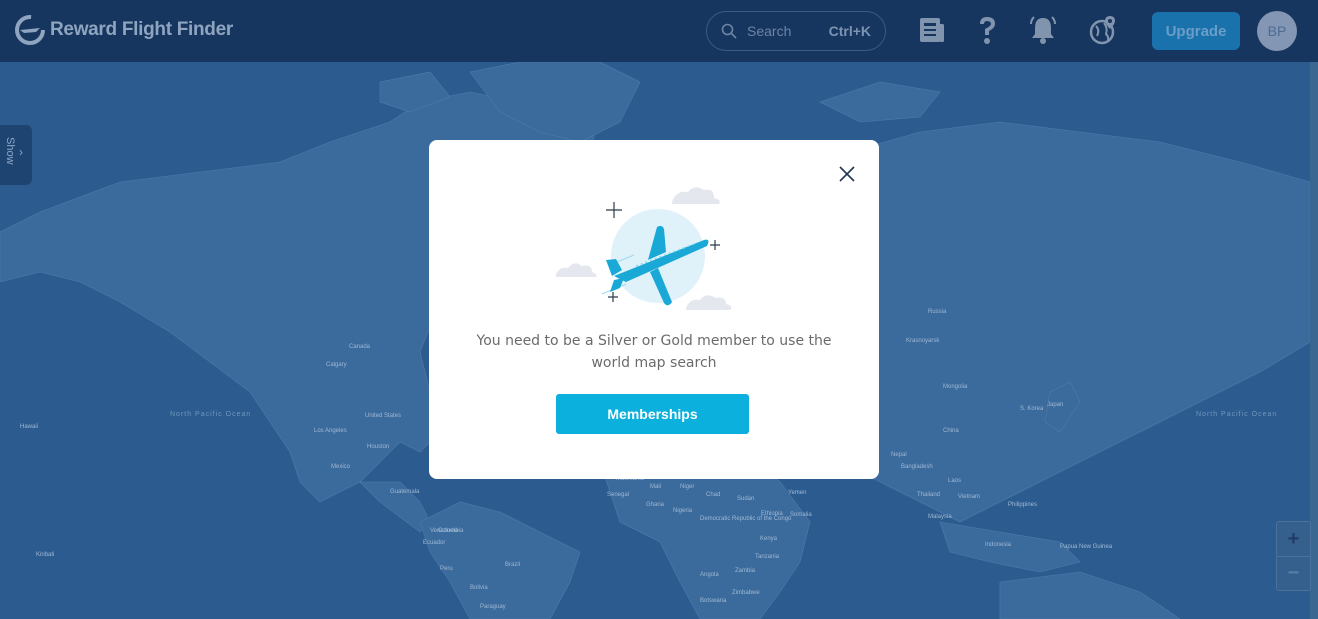 The width and height of the screenshot is (1318, 619). What do you see at coordinates (917, 467) in the screenshot?
I see `map-label-bangladesh: Bangladesh` at bounding box center [917, 467].